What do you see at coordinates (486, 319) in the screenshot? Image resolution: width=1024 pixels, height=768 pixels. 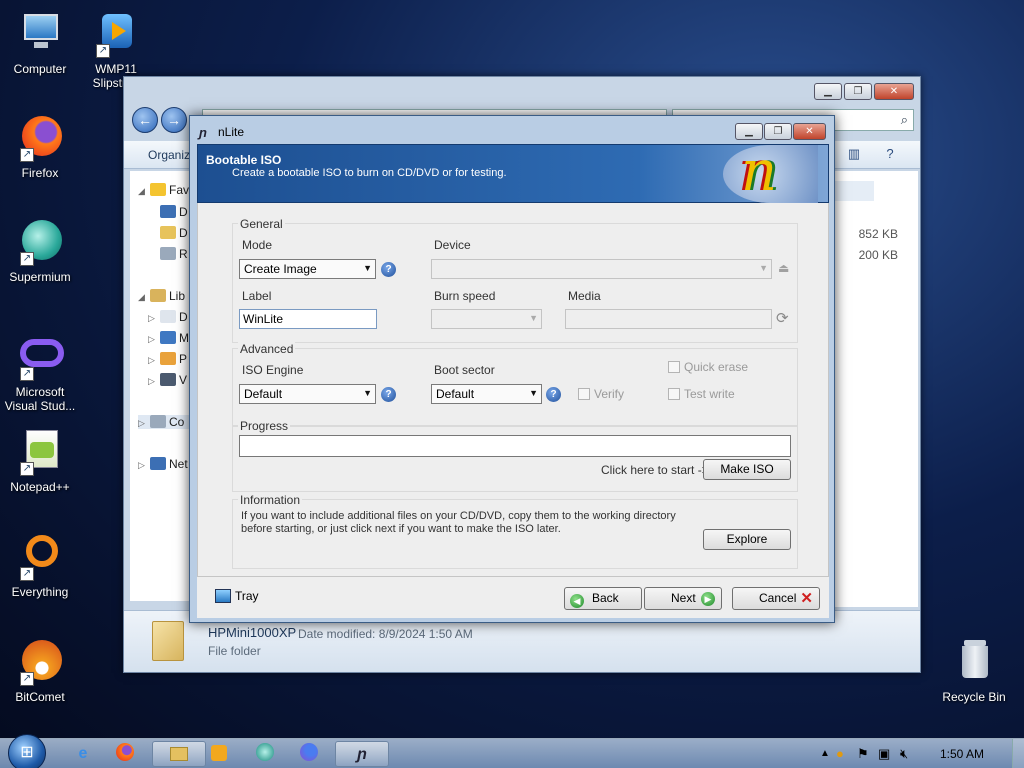 I see `burn-speed-dropdown: ▼` at bounding box center [486, 319].